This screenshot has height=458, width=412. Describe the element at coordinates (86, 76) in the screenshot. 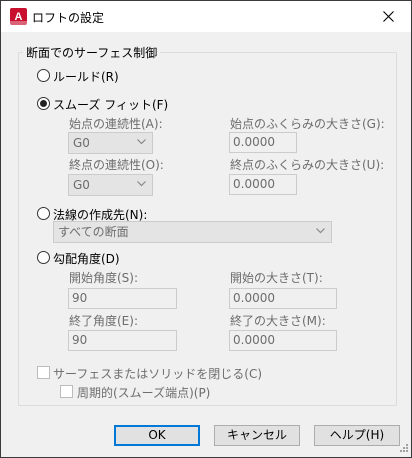

I see `ruled-label: ルールド(R)` at that location.